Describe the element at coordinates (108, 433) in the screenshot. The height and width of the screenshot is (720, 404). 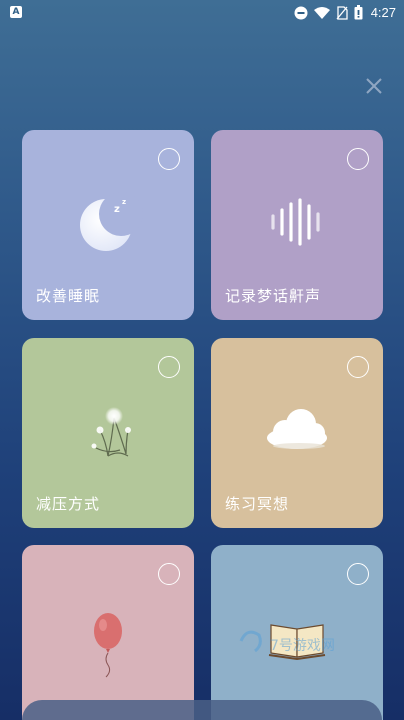
I see `option-card-stress-relief: 减压方式` at that location.